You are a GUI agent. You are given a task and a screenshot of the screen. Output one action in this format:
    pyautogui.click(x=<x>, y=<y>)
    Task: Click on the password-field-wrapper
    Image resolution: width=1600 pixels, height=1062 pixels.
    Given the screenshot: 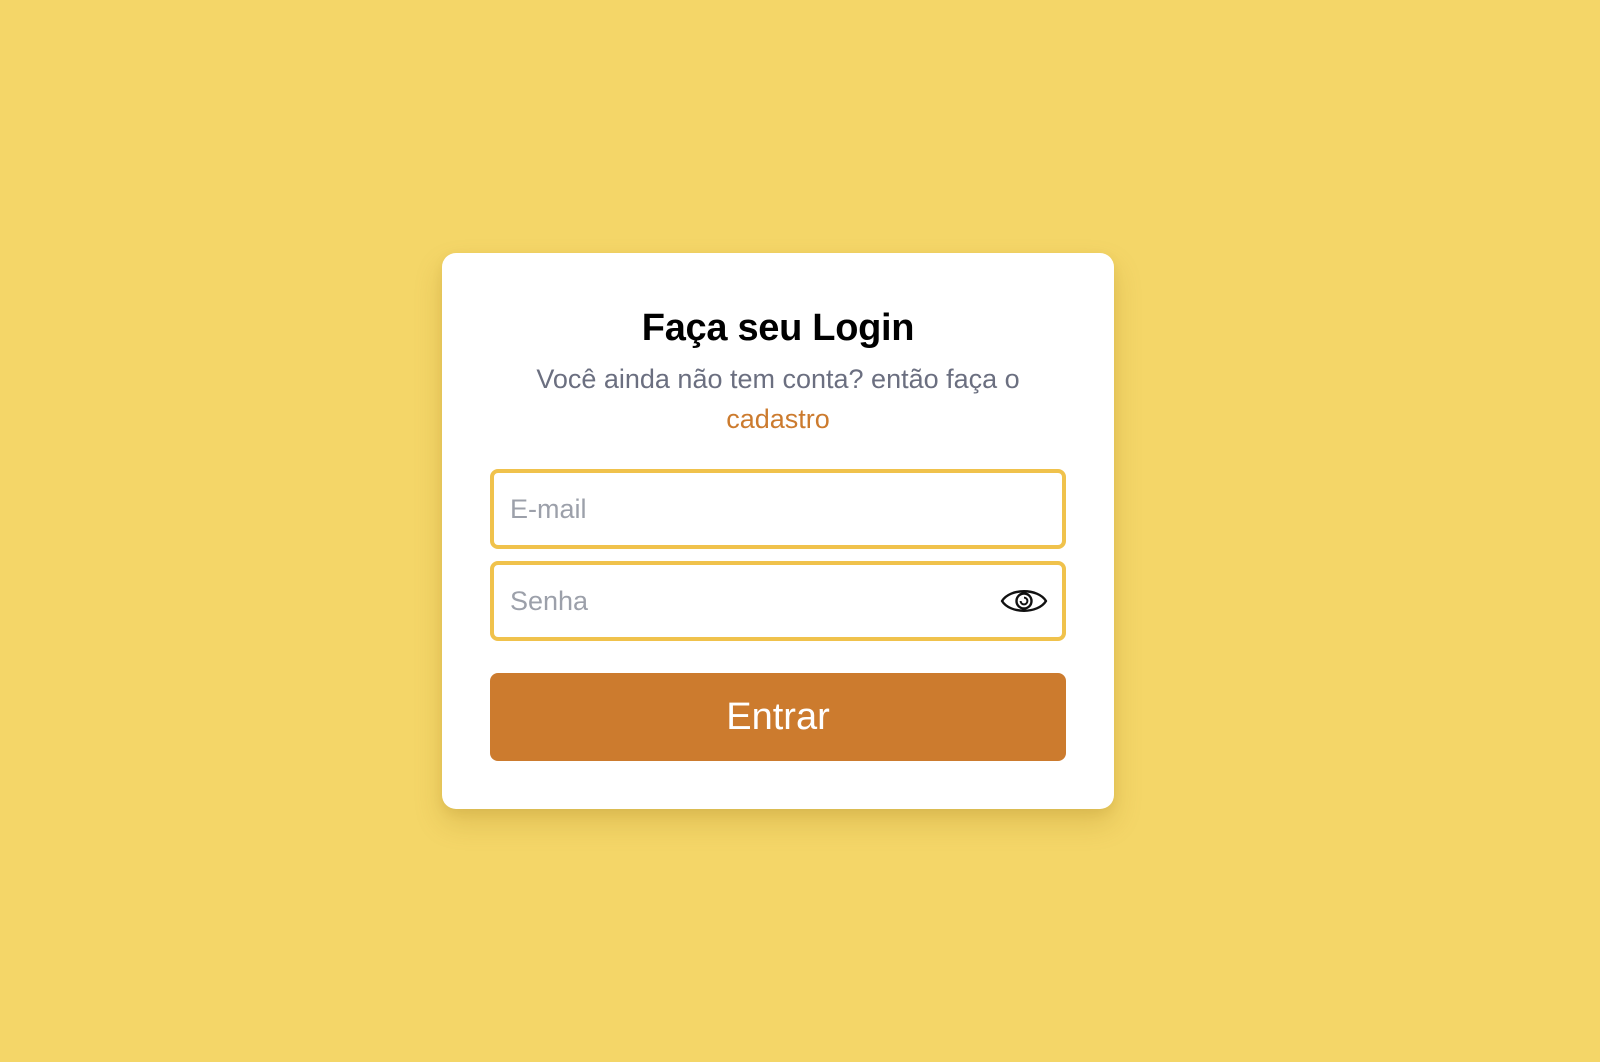 What is the action you would take?
    pyautogui.click(x=778, y=601)
    